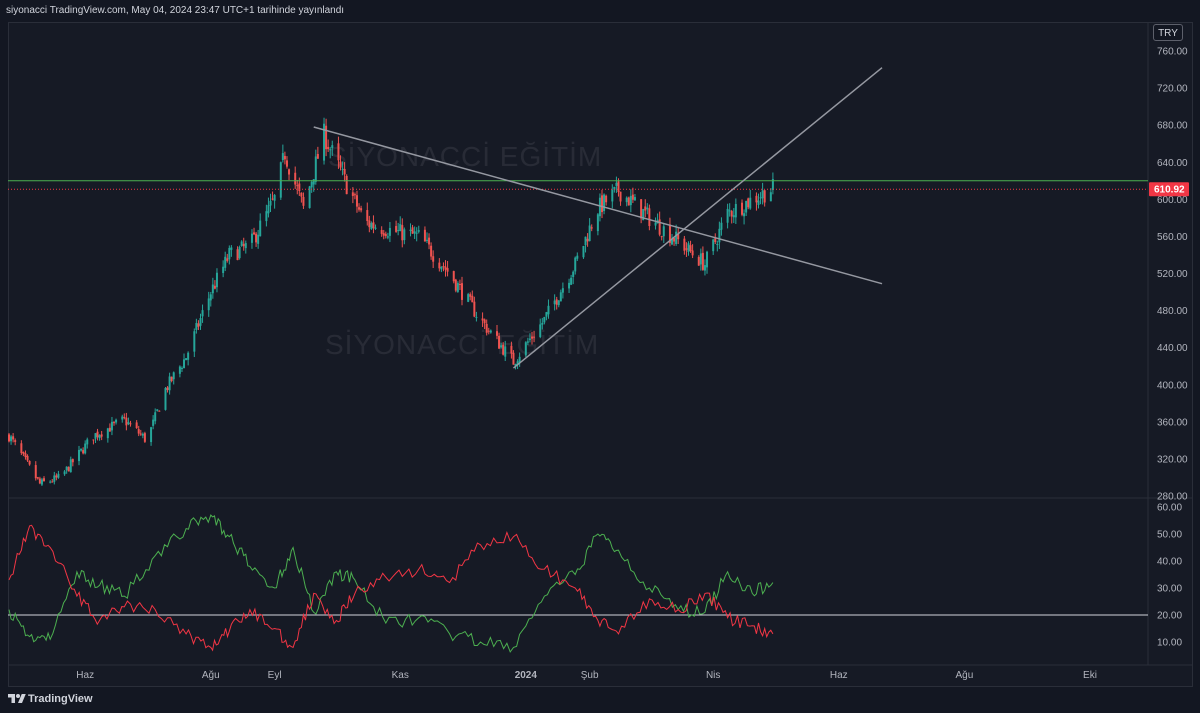  I want to click on price-tick-label: 480.00, so click(1172, 311).